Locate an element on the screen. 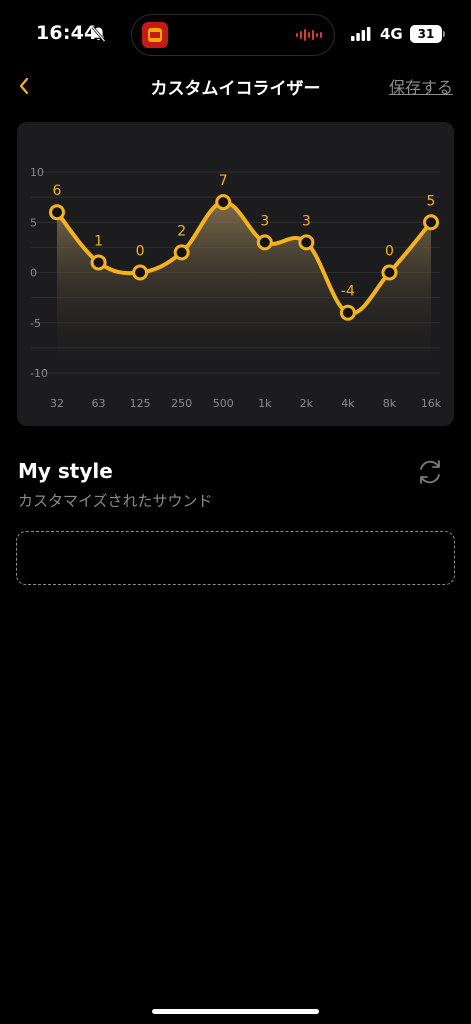  x-tick-label: 2k is located at coordinates (307, 403).